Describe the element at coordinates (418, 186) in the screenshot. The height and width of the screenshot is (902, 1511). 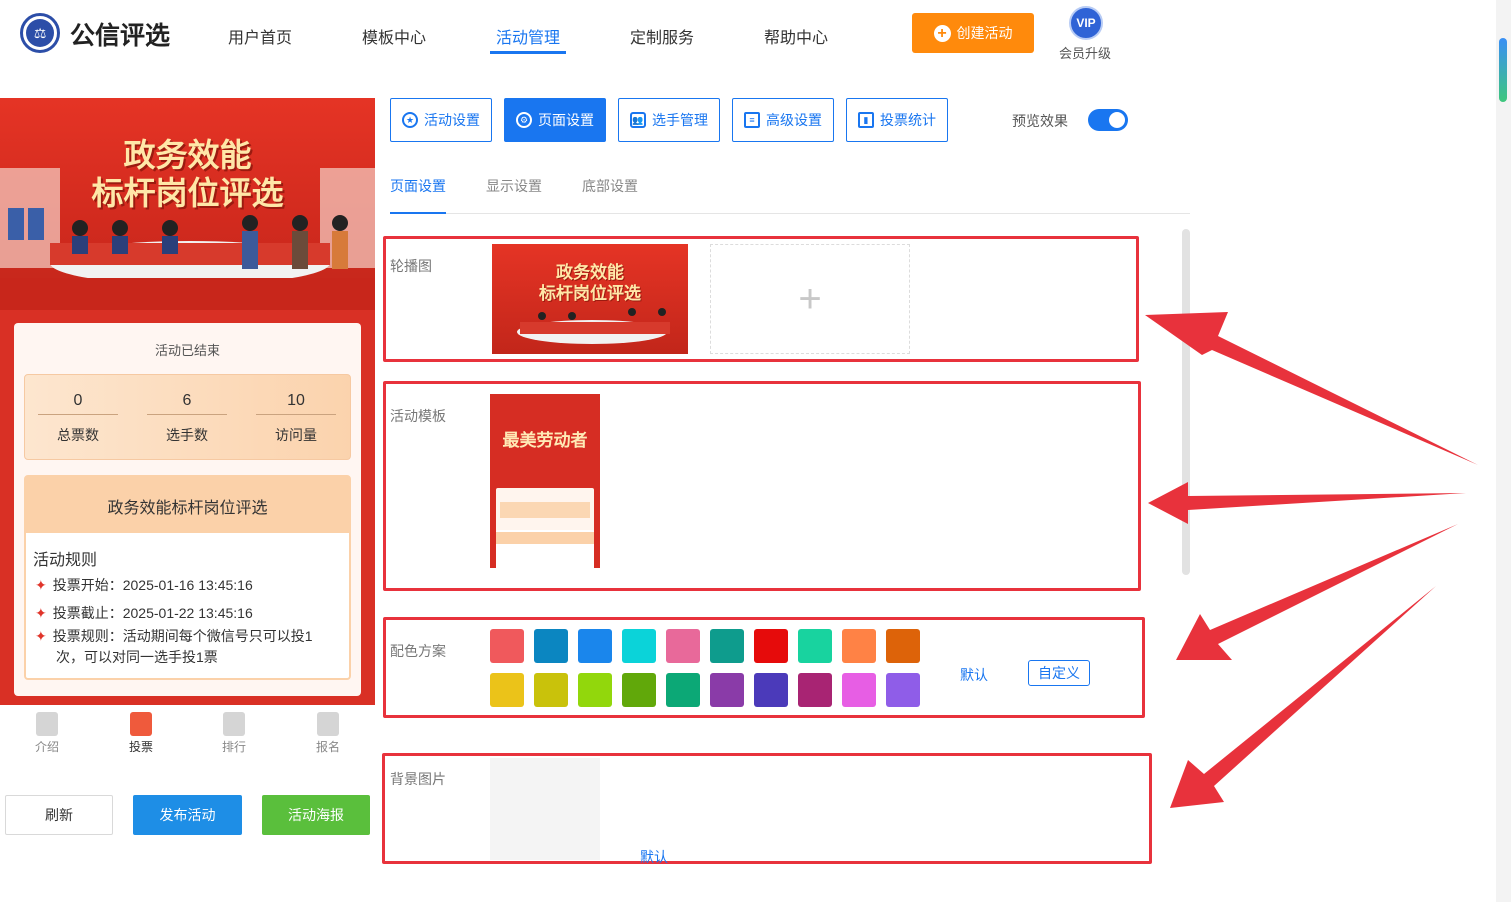
I see `subtab-page-settings: 页面设置` at that location.